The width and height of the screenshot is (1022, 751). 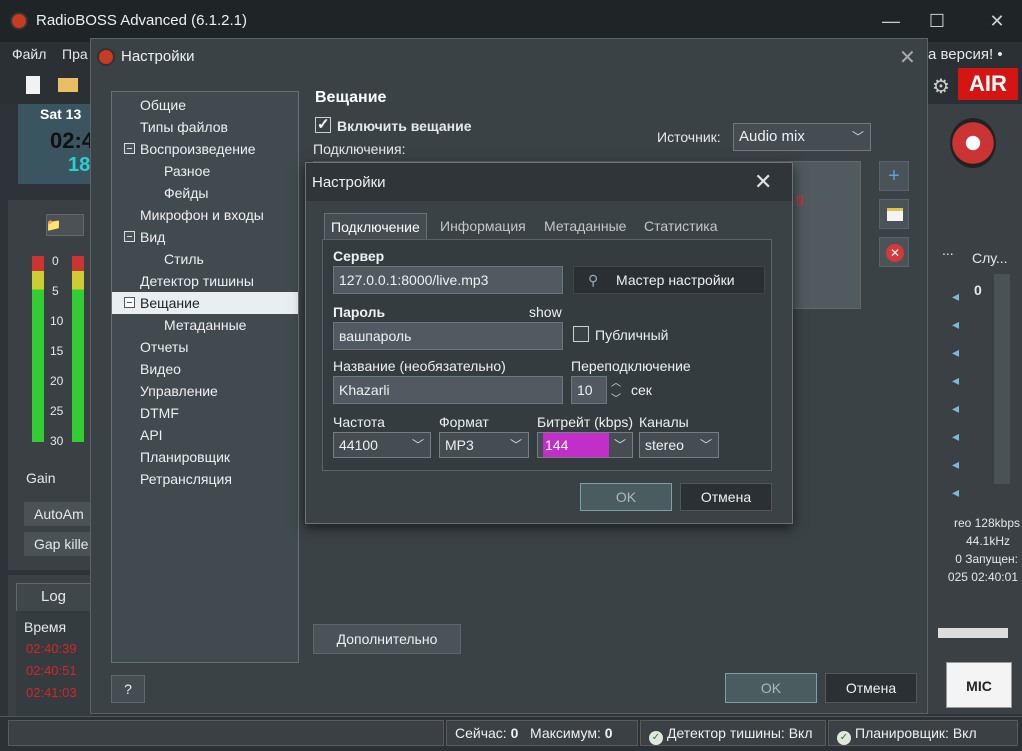 What do you see at coordinates (632, 335) in the screenshot?
I see `public-label: Публичный` at bounding box center [632, 335].